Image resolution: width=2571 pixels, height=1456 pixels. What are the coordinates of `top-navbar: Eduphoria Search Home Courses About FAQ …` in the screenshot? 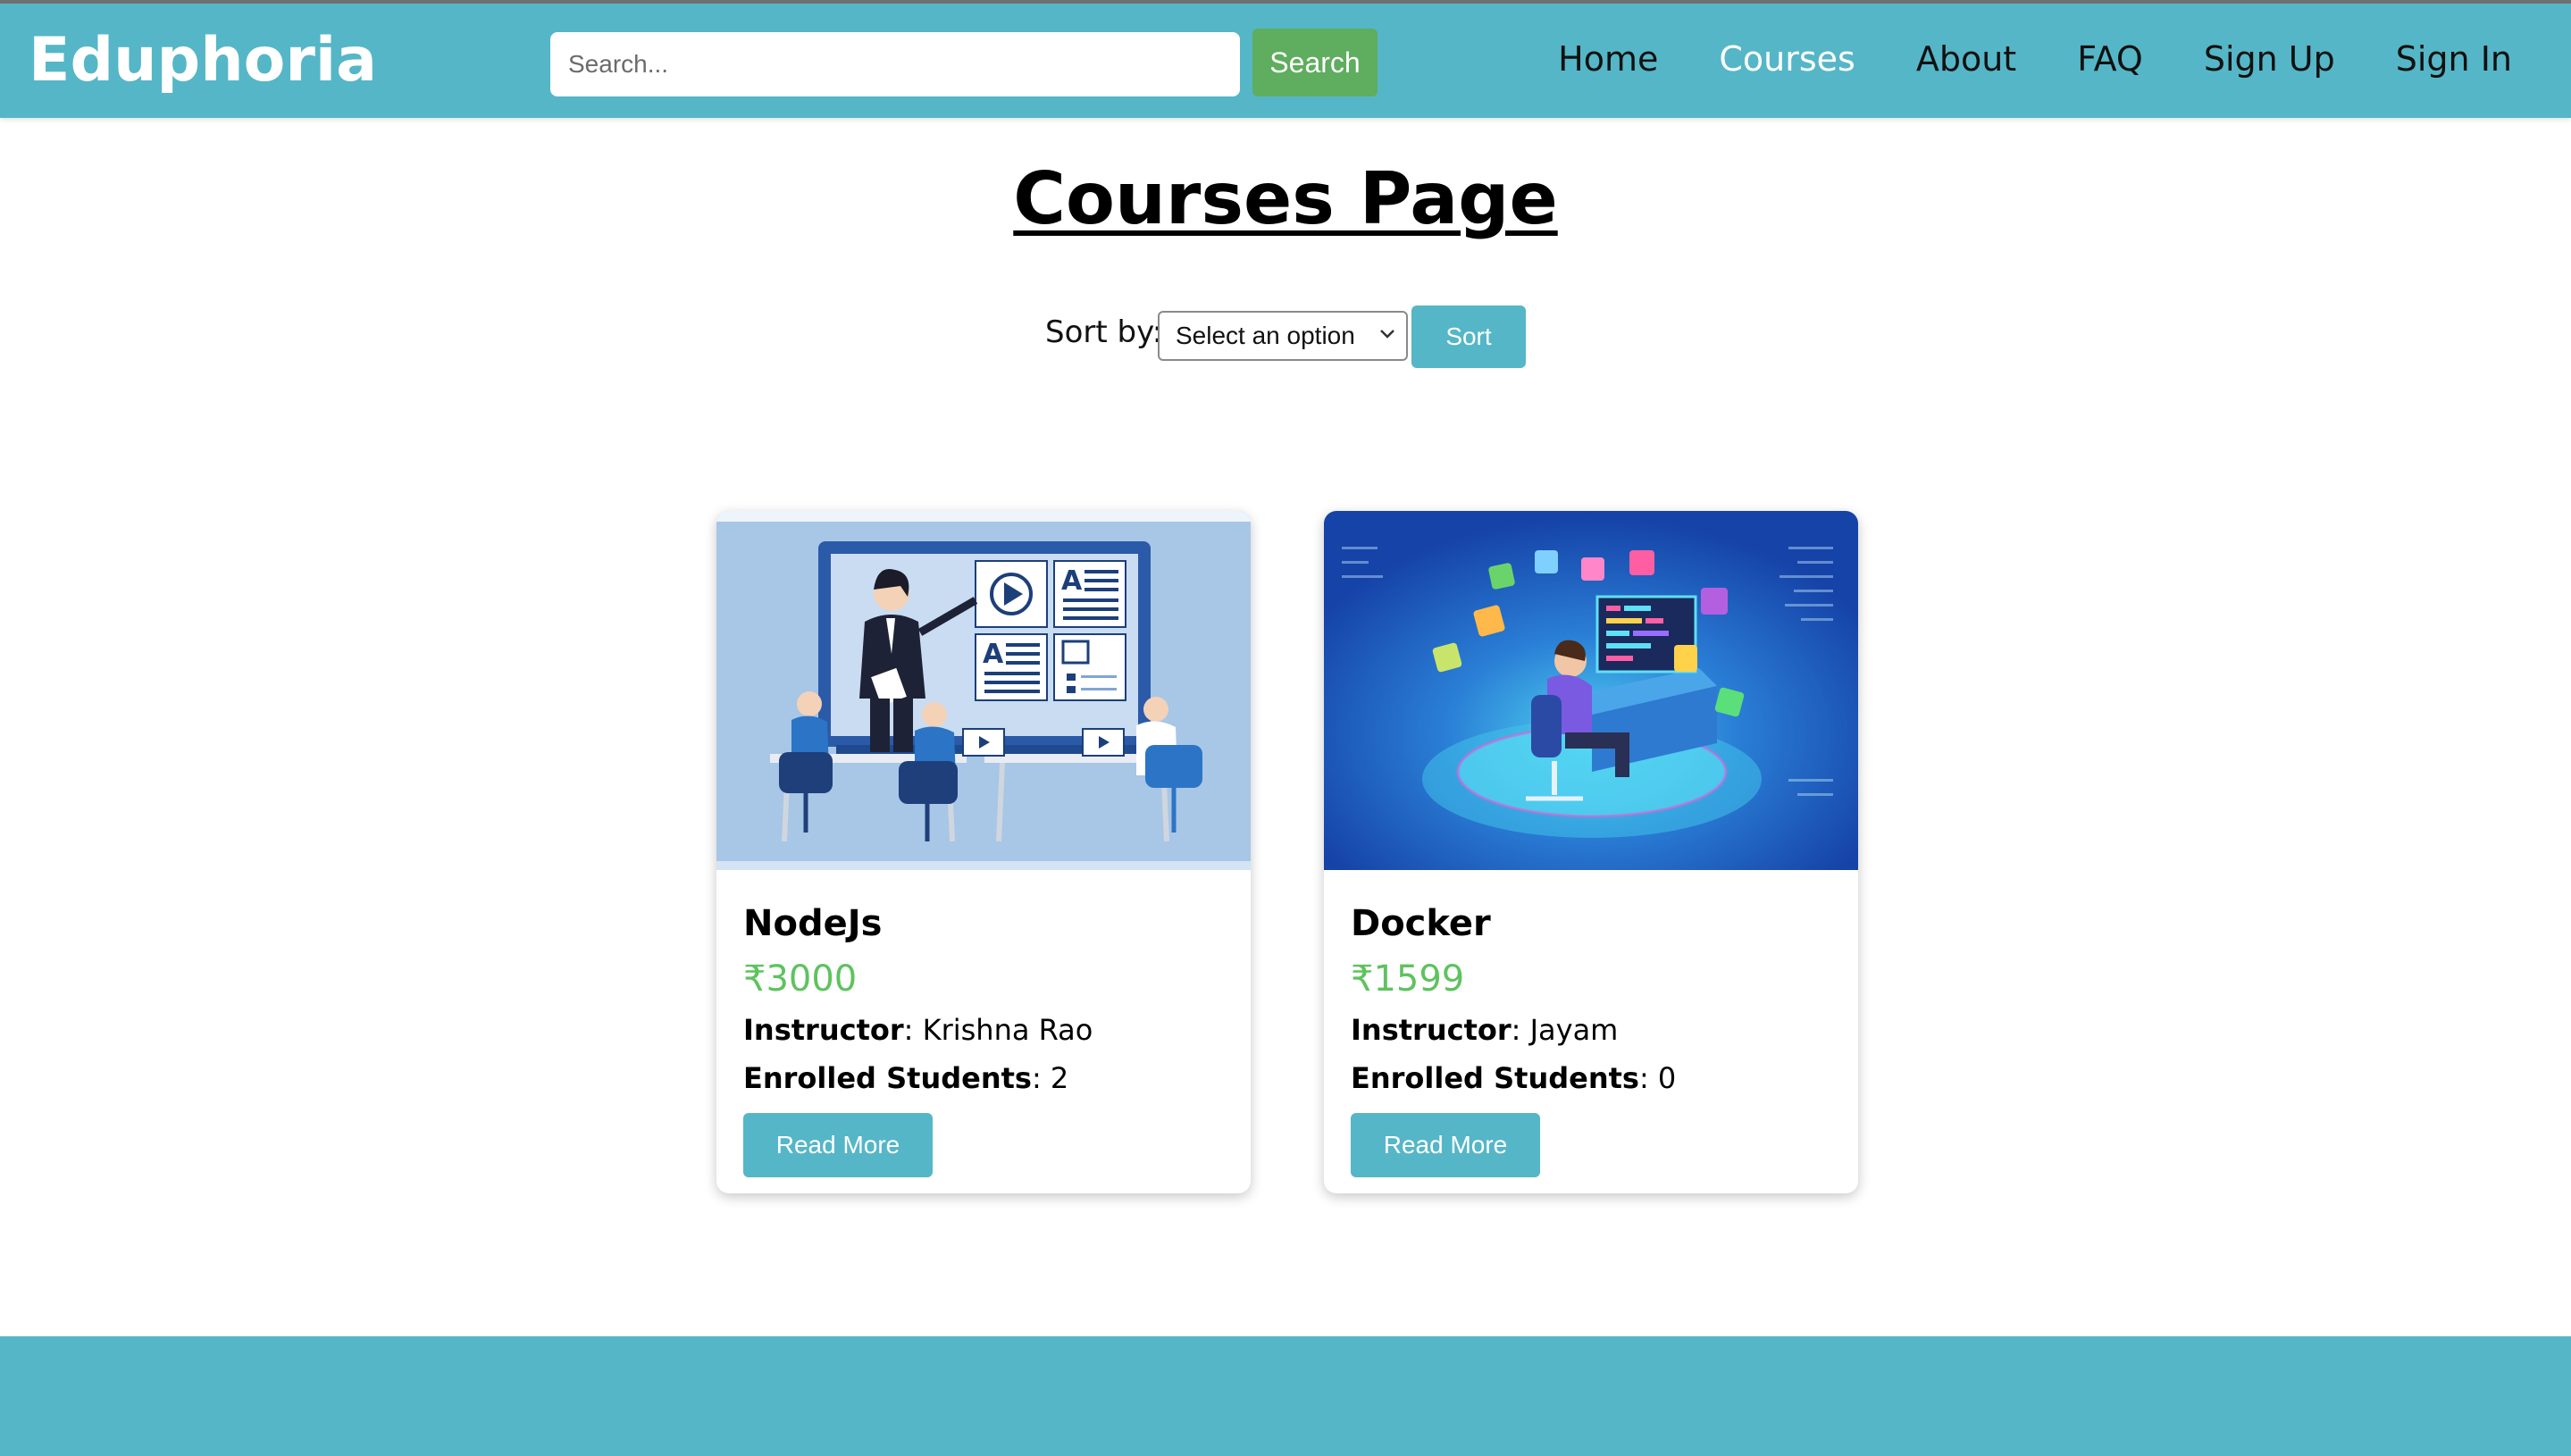 It's located at (1285, 59).